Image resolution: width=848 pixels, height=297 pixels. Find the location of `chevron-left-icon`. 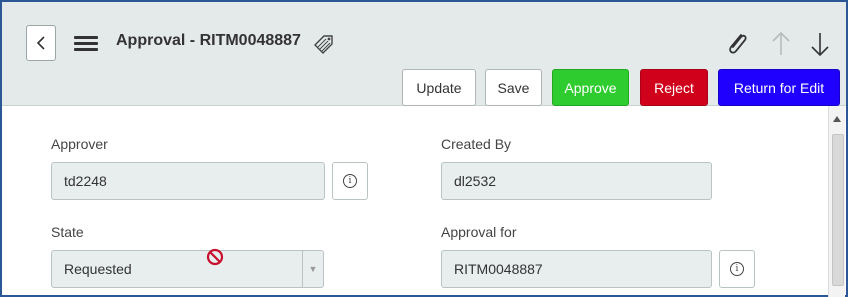

chevron-left-icon is located at coordinates (40, 43).